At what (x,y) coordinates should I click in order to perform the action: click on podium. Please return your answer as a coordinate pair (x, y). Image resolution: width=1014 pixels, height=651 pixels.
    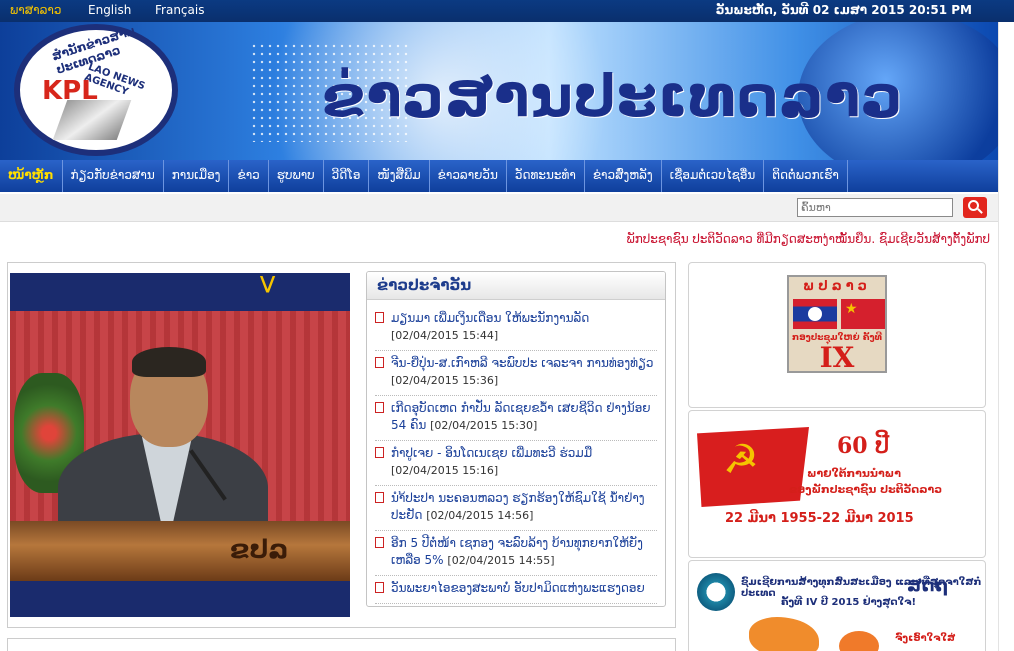
    Looking at the image, I should click on (180, 551).